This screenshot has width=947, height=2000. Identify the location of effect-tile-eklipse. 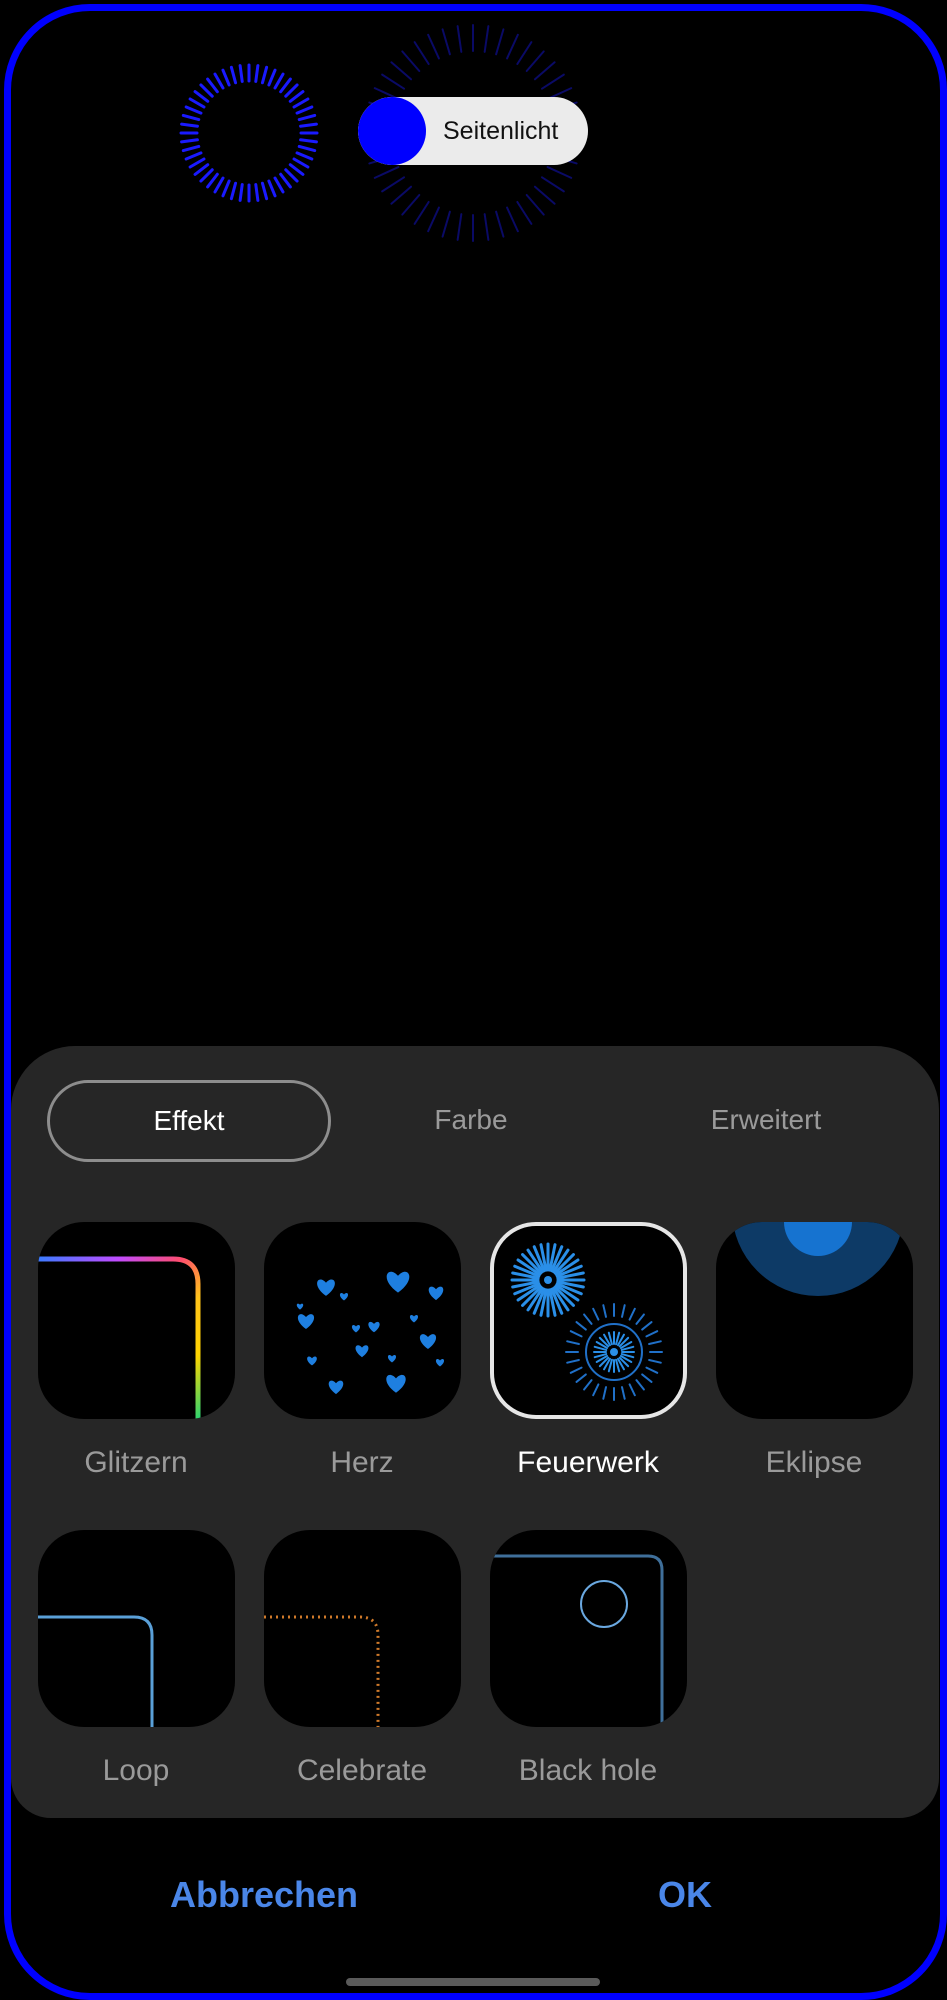
(814, 1320).